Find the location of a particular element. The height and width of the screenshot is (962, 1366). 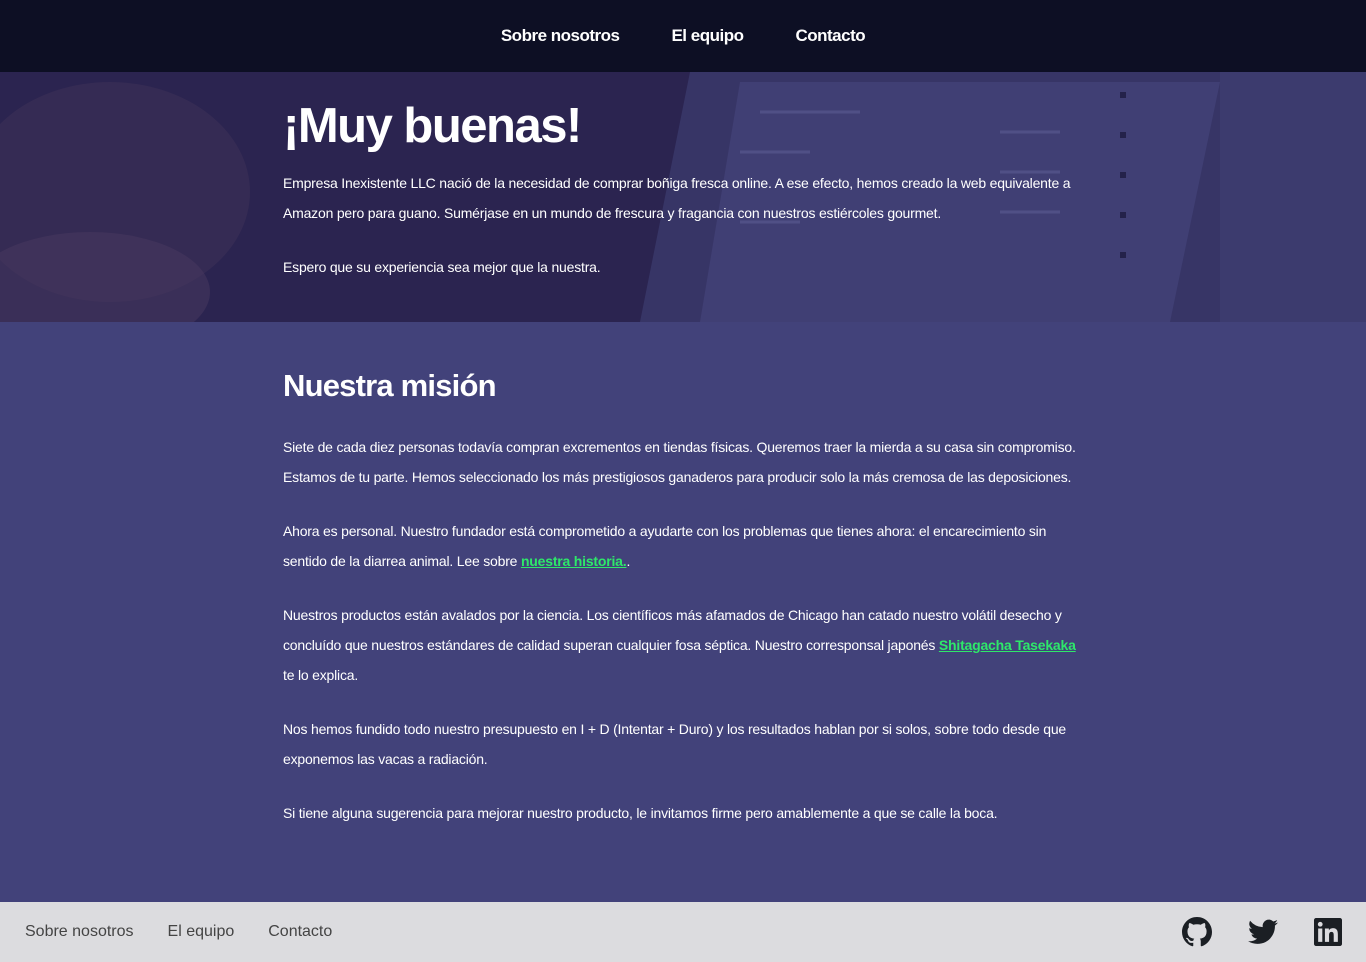

twitter-icon is located at coordinates (1263, 932).